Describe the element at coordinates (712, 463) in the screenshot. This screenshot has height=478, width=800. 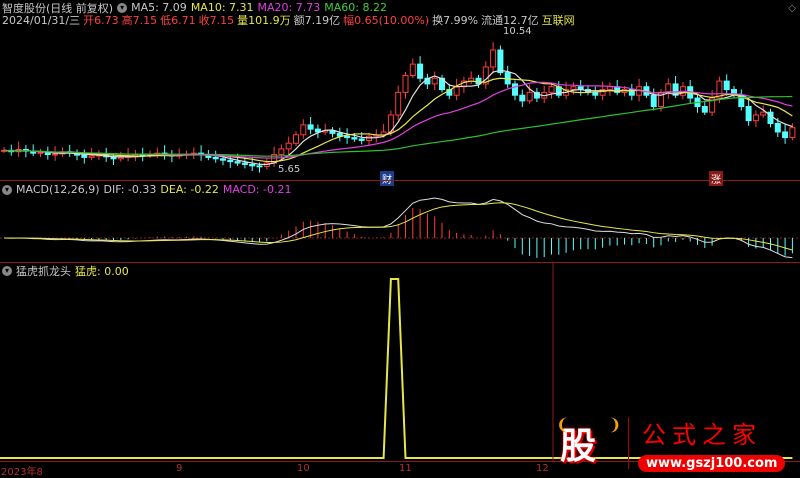
I see `logo-url: www.gszj100.com` at that location.